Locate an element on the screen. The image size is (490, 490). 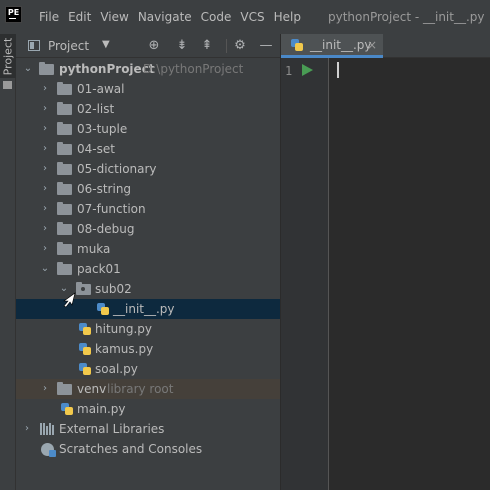
menu-help: Help is located at coordinates (287, 17).